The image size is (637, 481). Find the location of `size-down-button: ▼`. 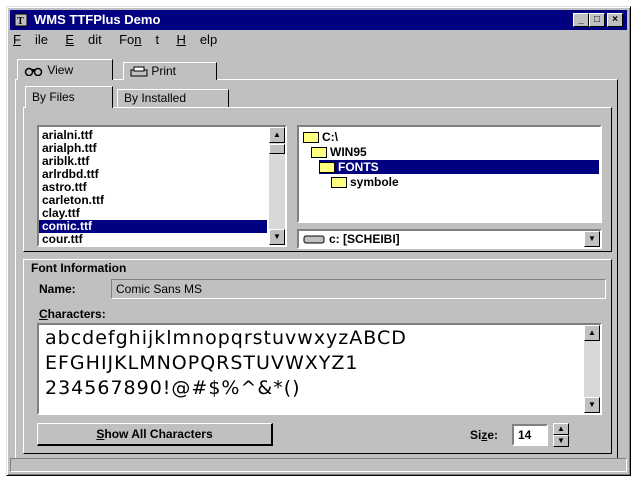

size-down-button: ▼ is located at coordinates (561, 441).